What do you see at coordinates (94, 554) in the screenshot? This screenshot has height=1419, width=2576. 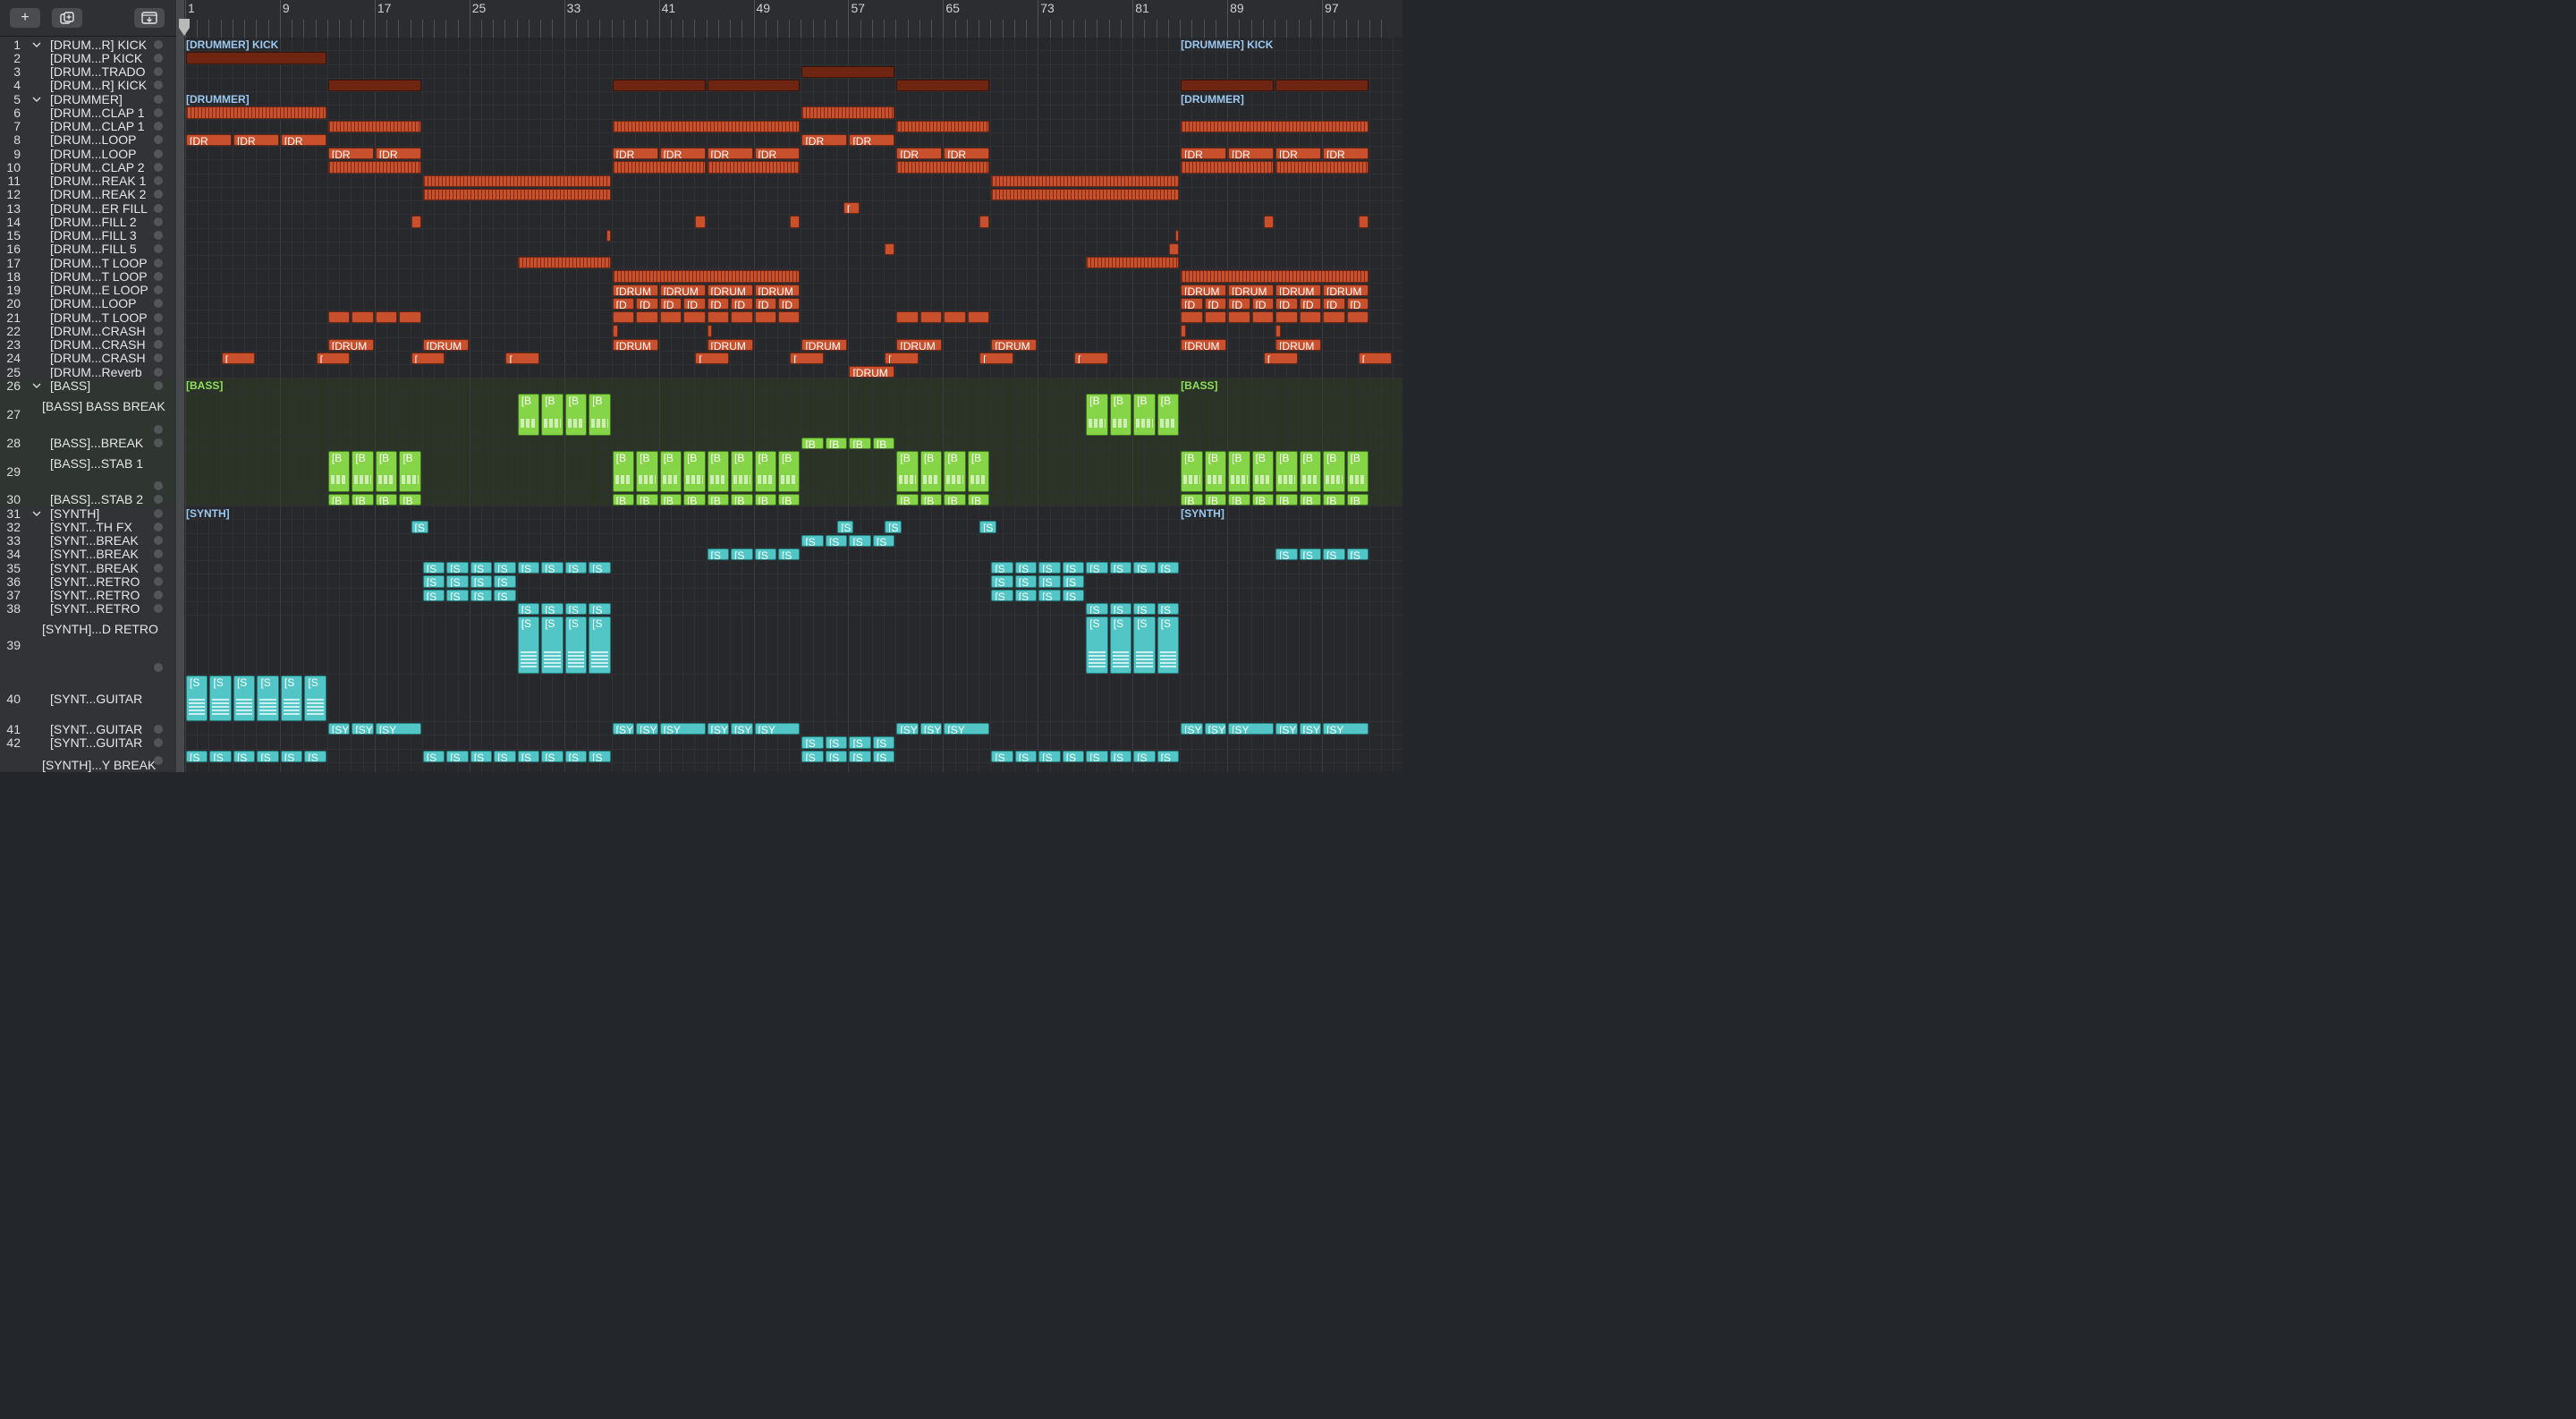 I see `track-name: [SYNT...BREAK` at bounding box center [94, 554].